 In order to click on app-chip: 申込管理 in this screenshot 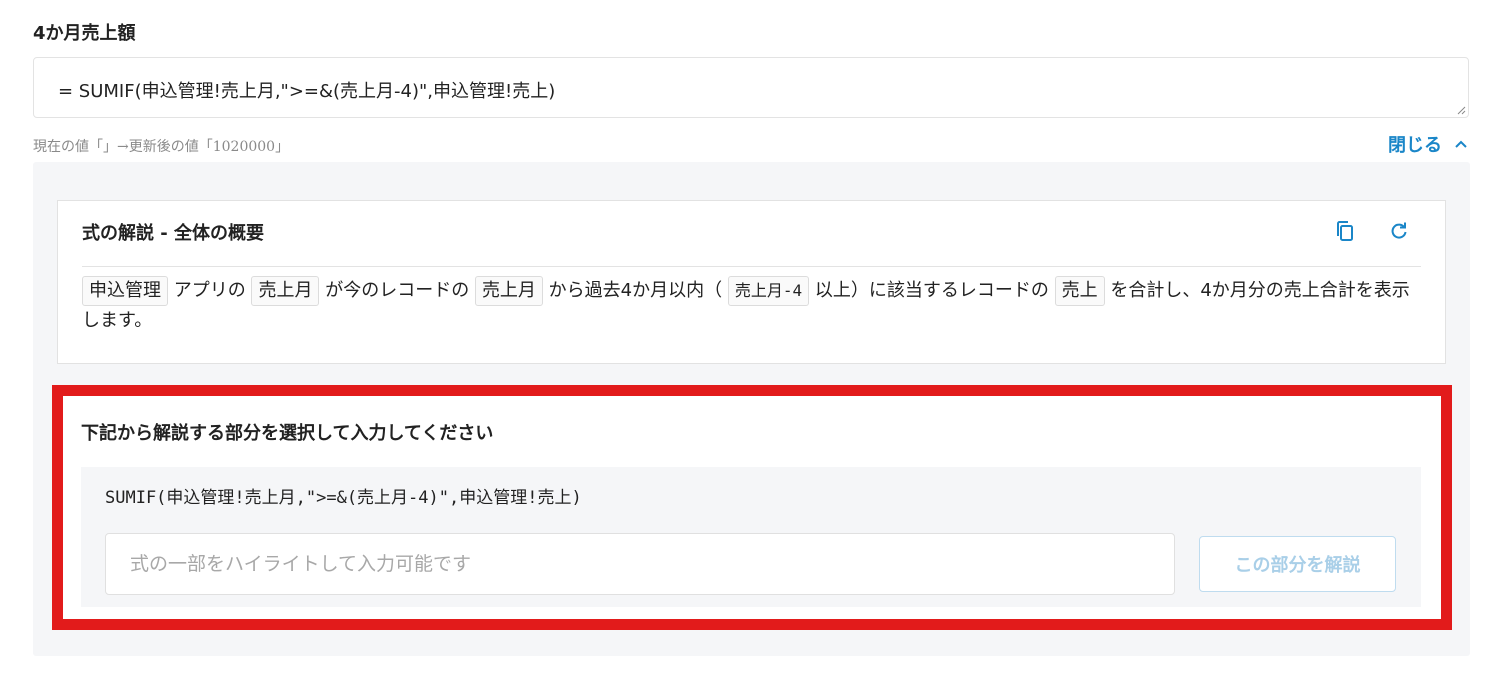, I will do `click(125, 291)`.